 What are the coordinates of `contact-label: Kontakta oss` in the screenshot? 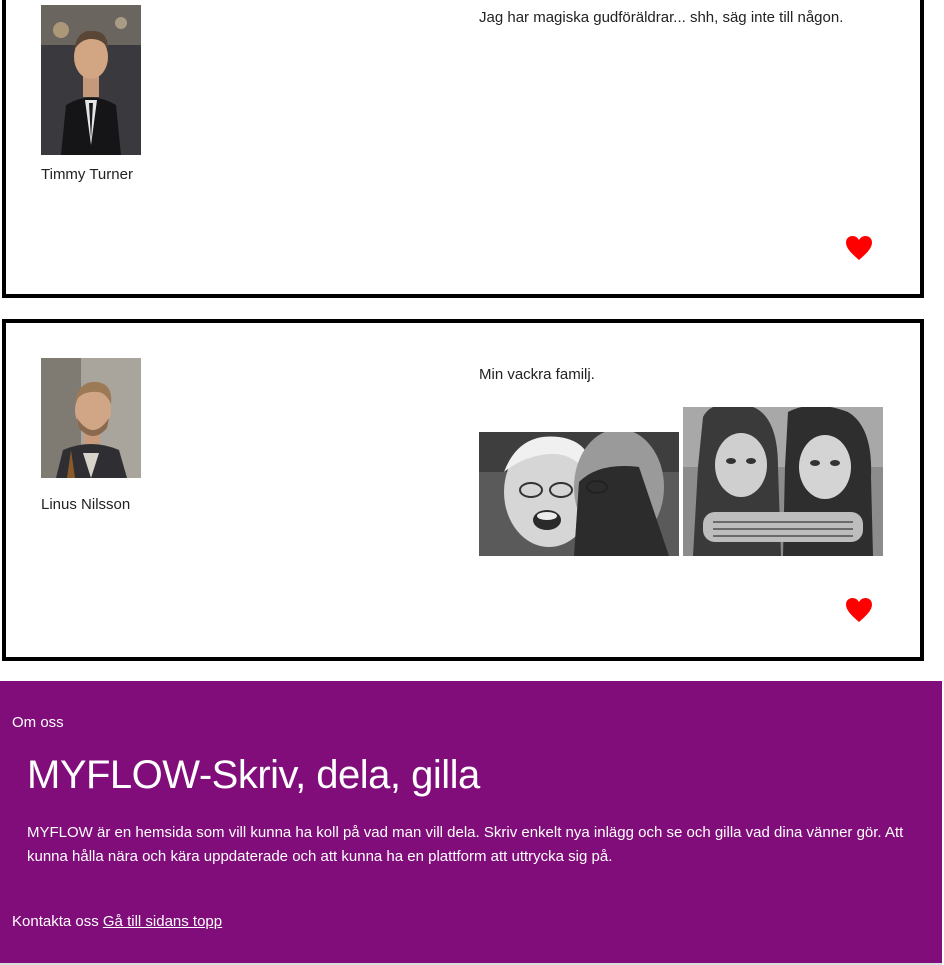 It's located at (55, 921).